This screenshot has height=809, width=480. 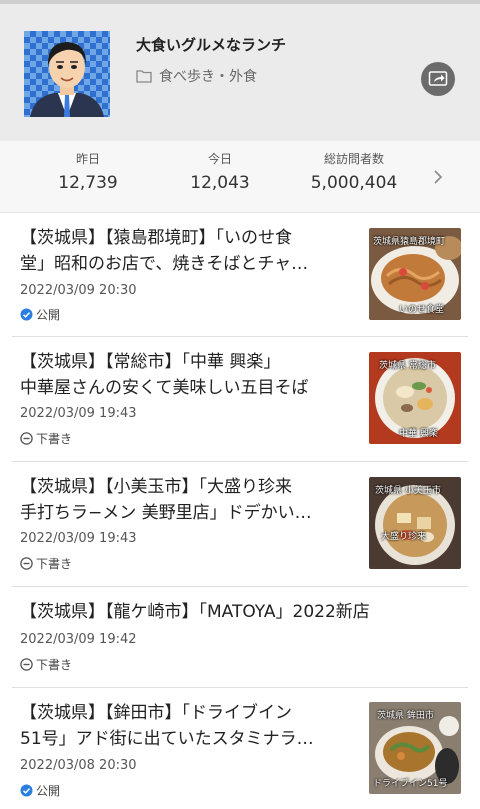 I want to click on folder-icon, so click(x=144, y=76).